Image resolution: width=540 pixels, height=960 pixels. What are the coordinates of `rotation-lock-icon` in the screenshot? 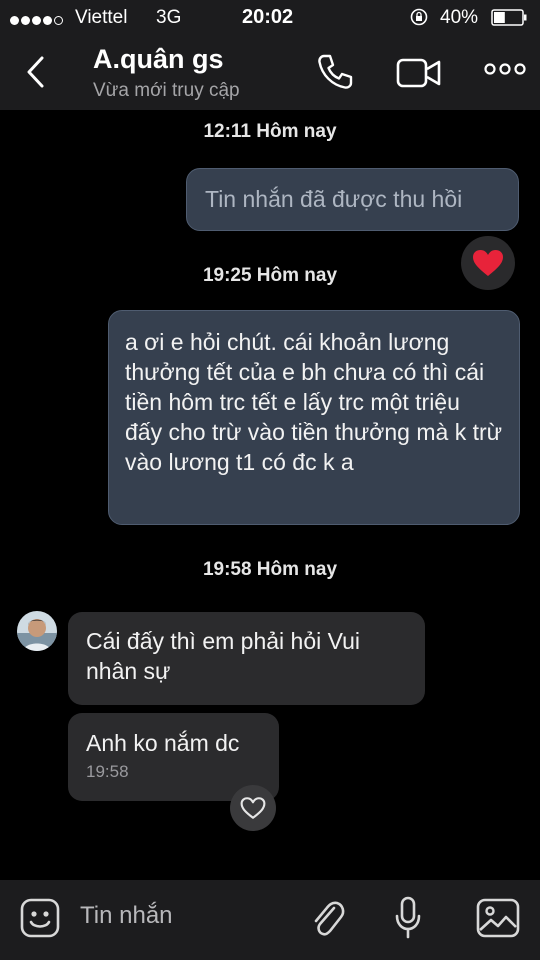 It's located at (419, 17).